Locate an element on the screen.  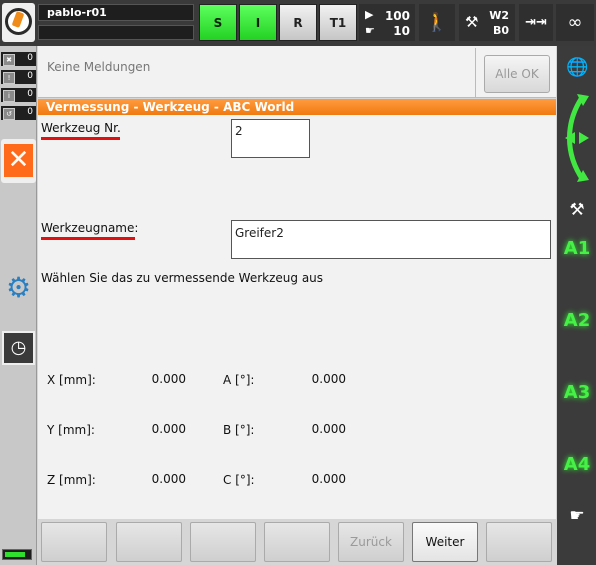
wait-message-icon: ↺ is located at coordinates (9, 114).